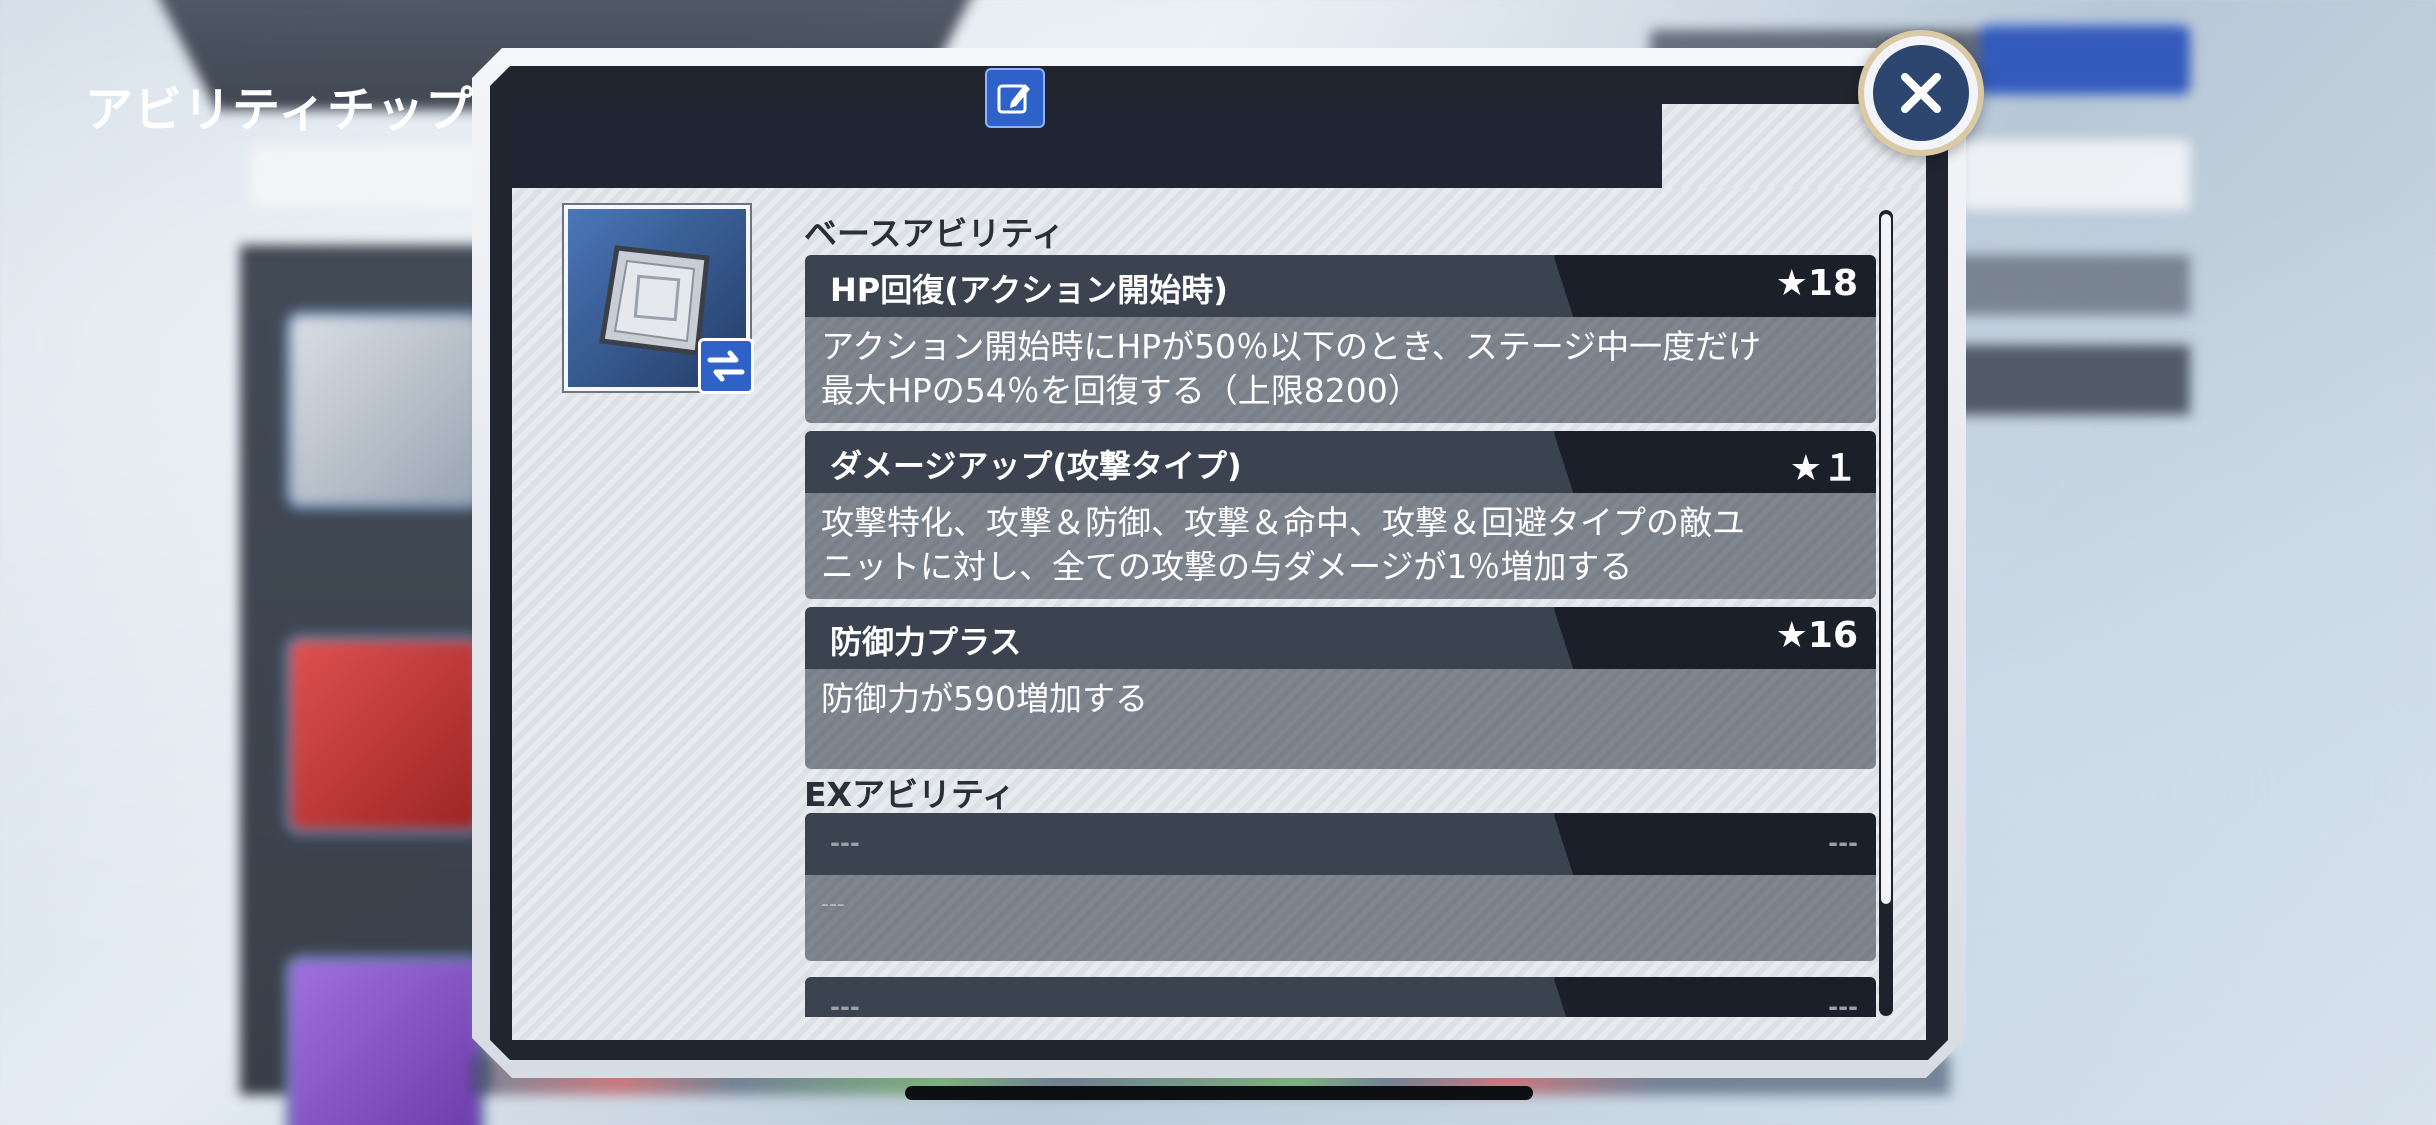 The height and width of the screenshot is (1125, 2436). Describe the element at coordinates (1886, 559) in the screenshot. I see `scrollbar-thumb` at that location.